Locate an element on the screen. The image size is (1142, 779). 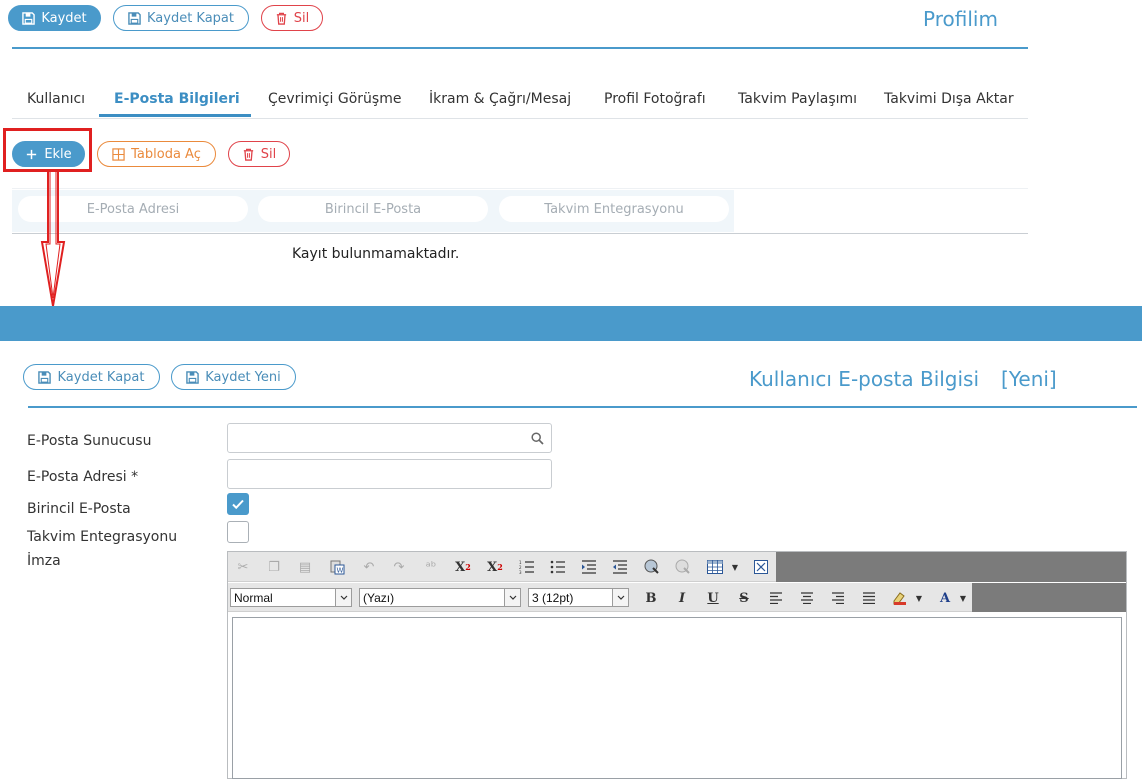
highlight-chevron-down-icon: ▼ is located at coordinates (919, 598).